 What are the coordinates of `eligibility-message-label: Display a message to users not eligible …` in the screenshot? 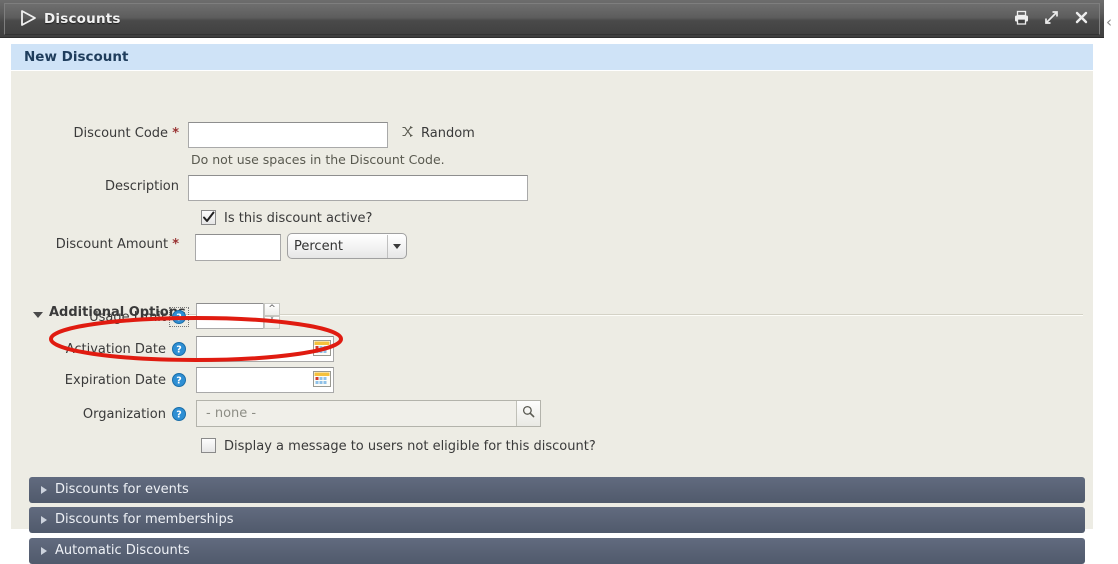 It's located at (410, 446).